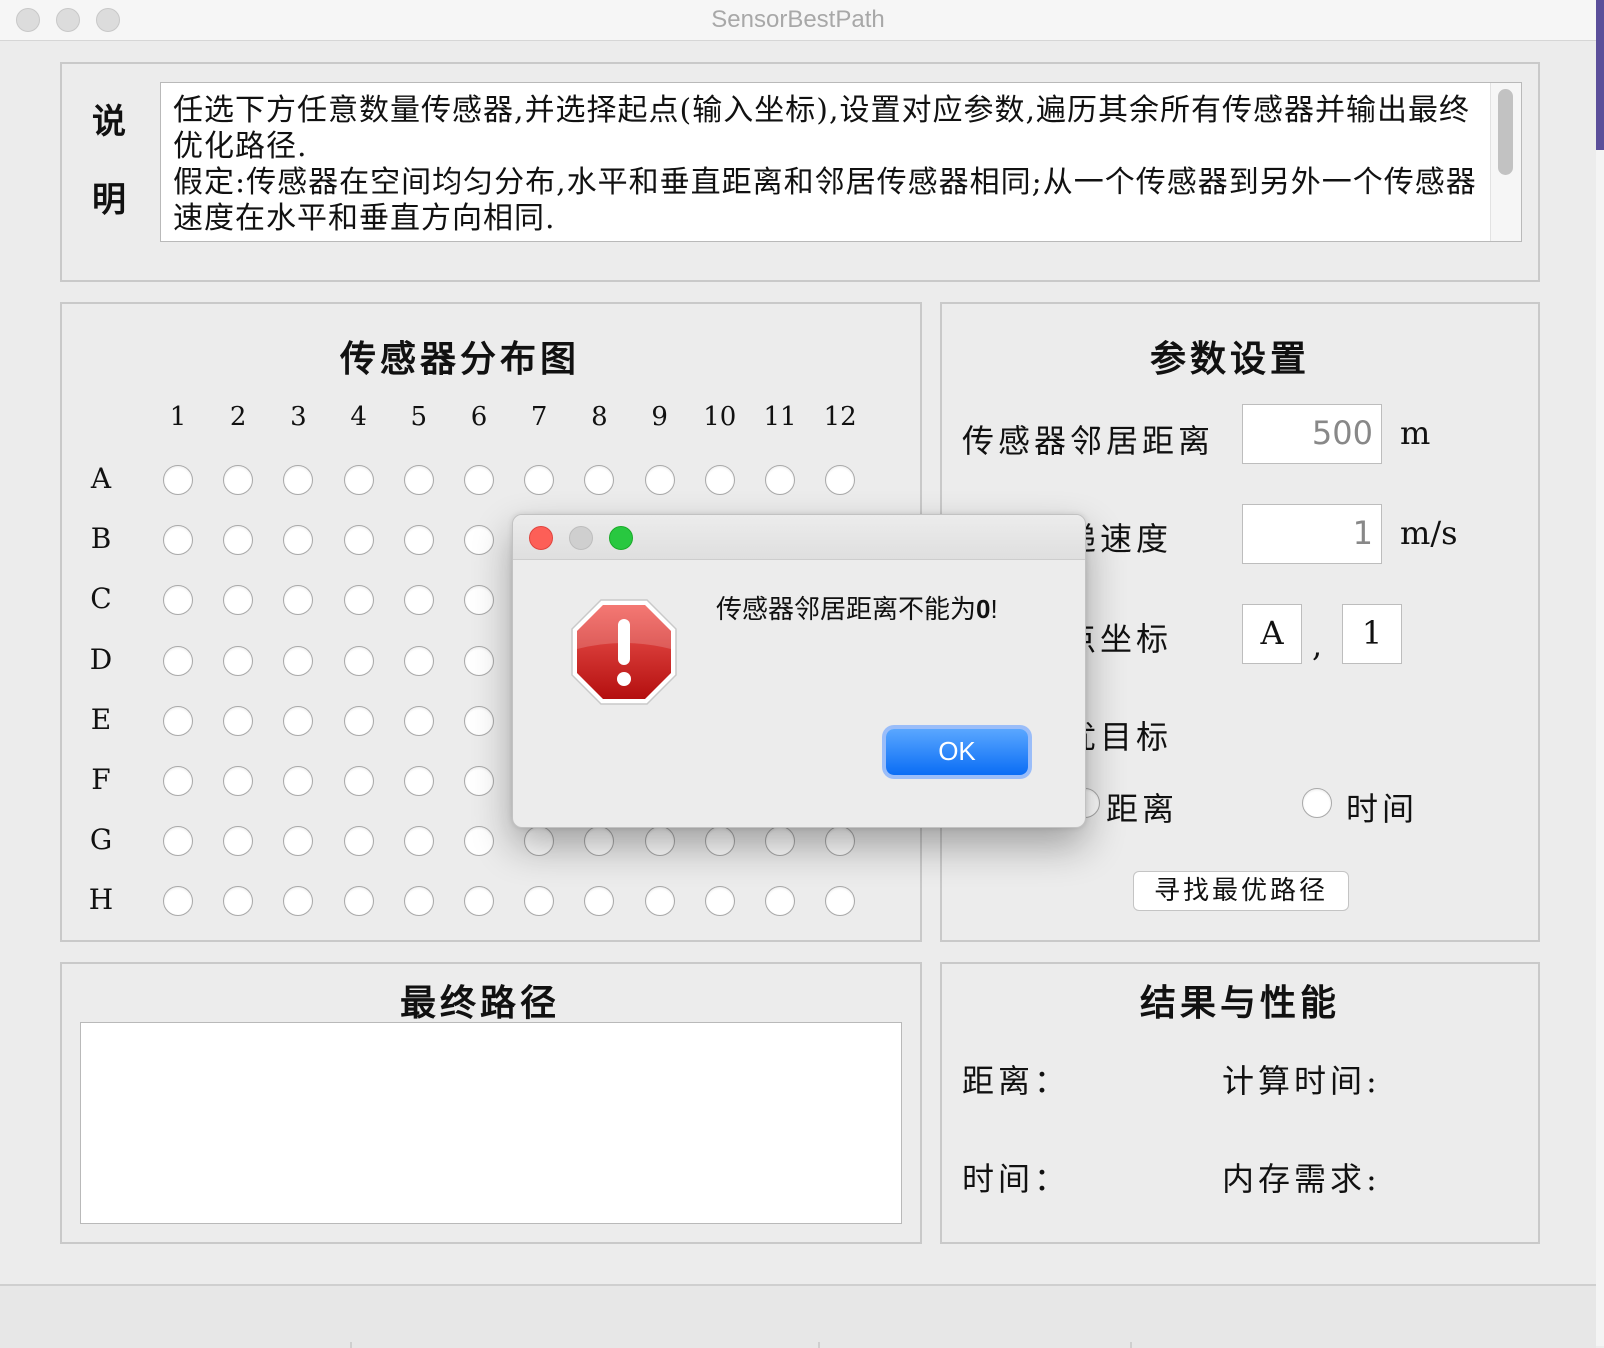 The height and width of the screenshot is (1348, 1604). Describe the element at coordinates (101, 779) in the screenshot. I see `grid-row-header: F` at that location.